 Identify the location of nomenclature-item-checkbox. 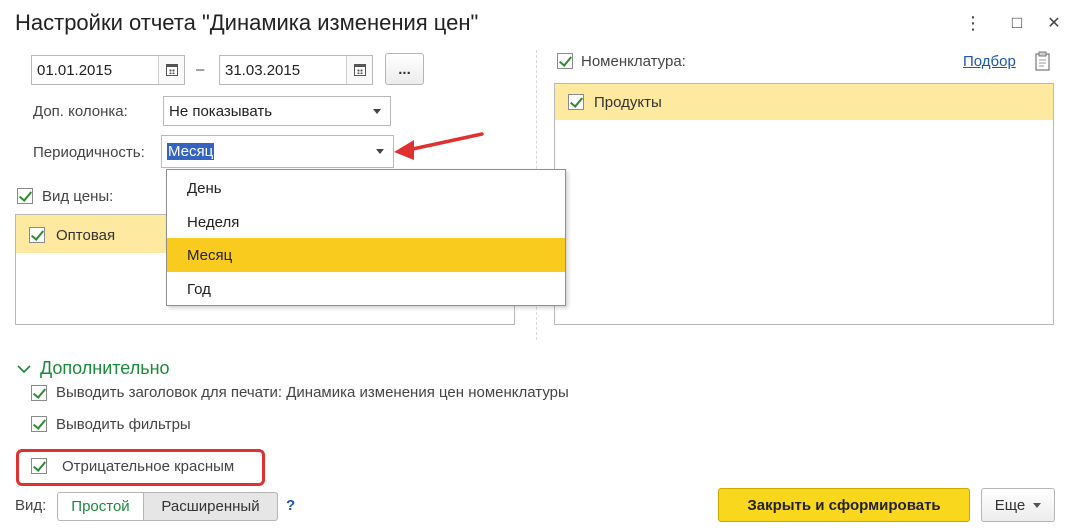
(576, 102).